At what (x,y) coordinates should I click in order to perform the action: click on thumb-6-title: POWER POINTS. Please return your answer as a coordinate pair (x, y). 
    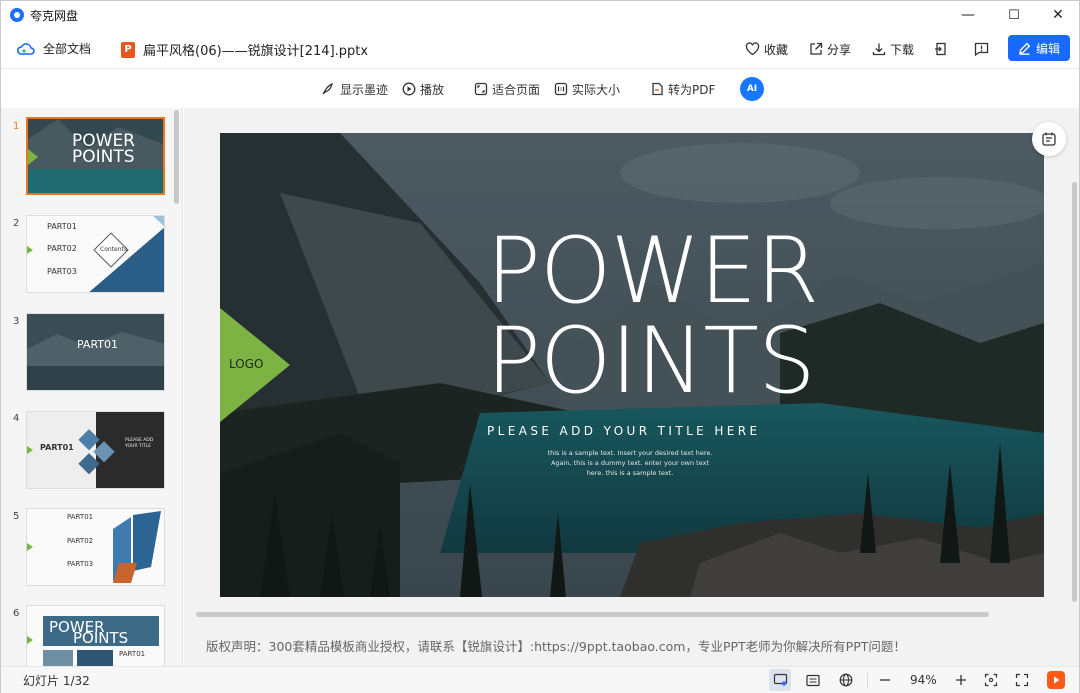
    Looking at the image, I should click on (89, 632).